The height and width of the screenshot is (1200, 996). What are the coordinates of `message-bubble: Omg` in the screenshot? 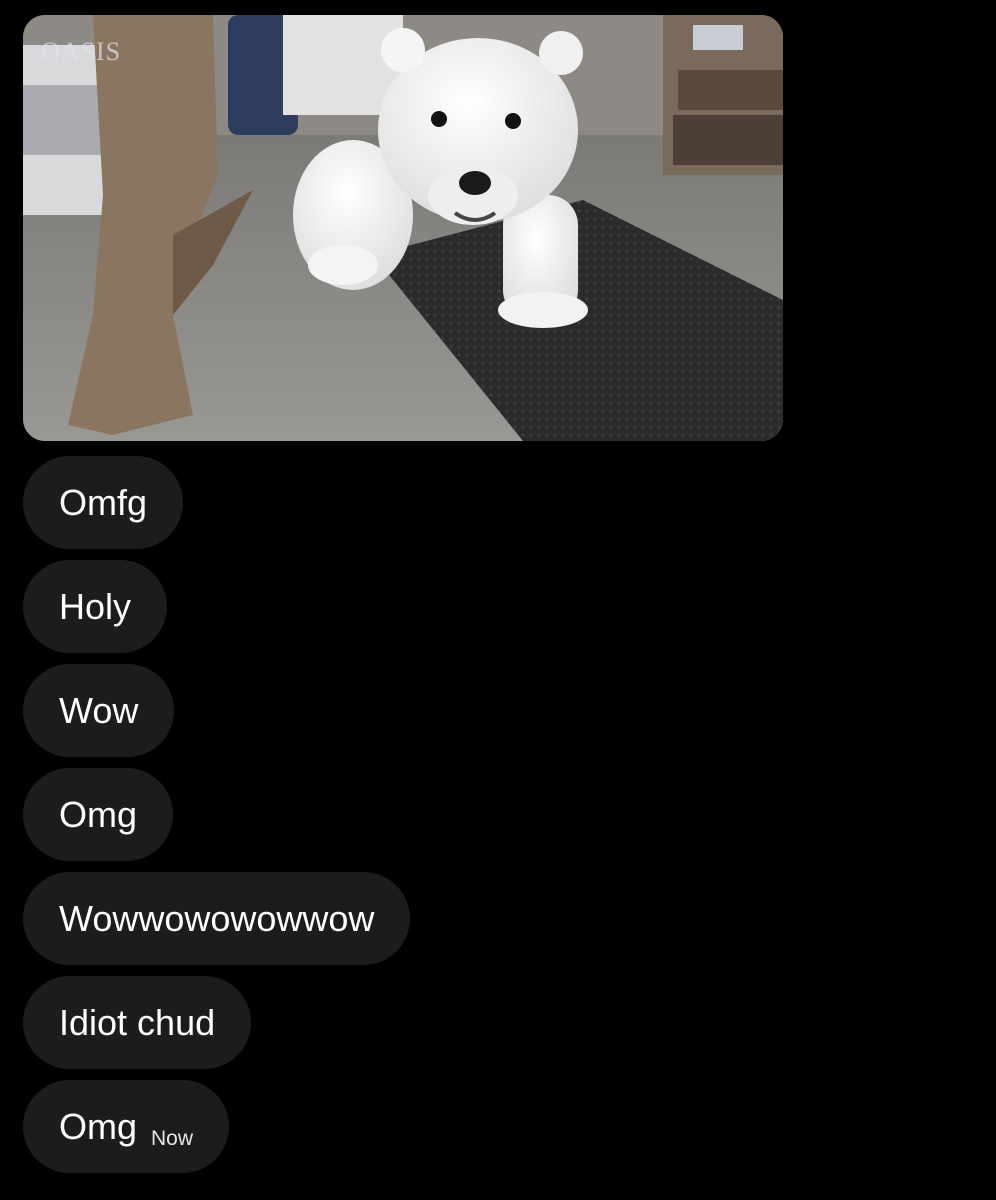 It's located at (98, 814).